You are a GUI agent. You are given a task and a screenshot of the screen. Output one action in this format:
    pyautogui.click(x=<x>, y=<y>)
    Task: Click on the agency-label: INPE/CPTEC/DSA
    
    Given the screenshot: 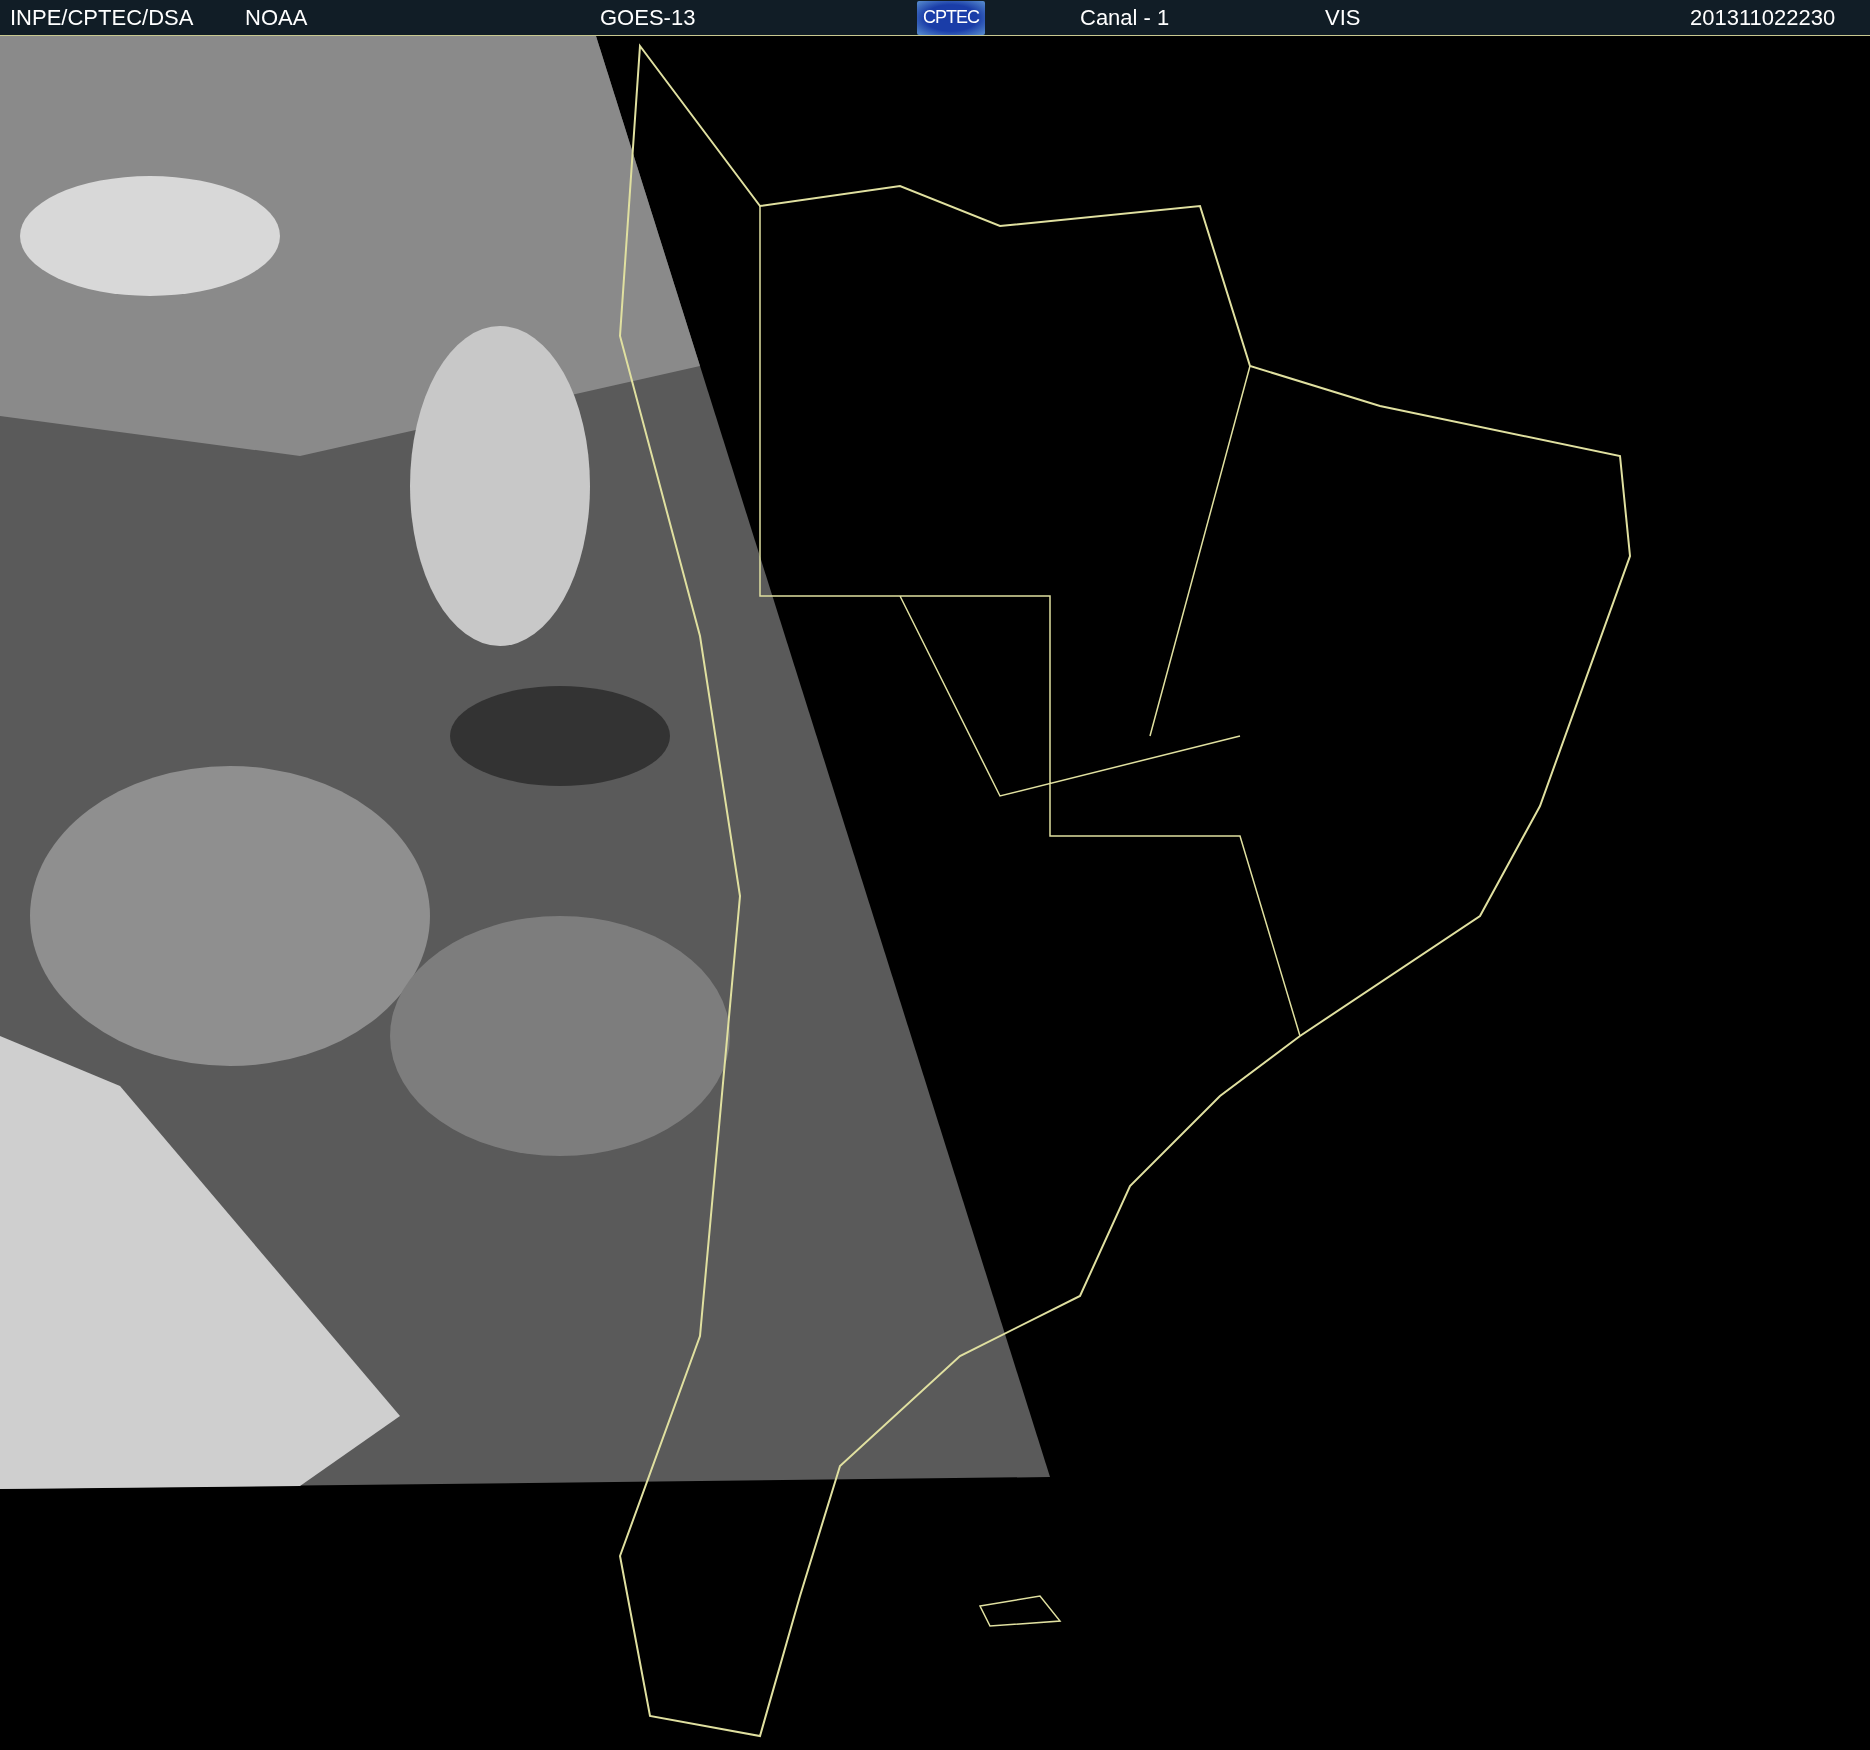 What is the action you would take?
    pyautogui.click(x=102, y=17)
    